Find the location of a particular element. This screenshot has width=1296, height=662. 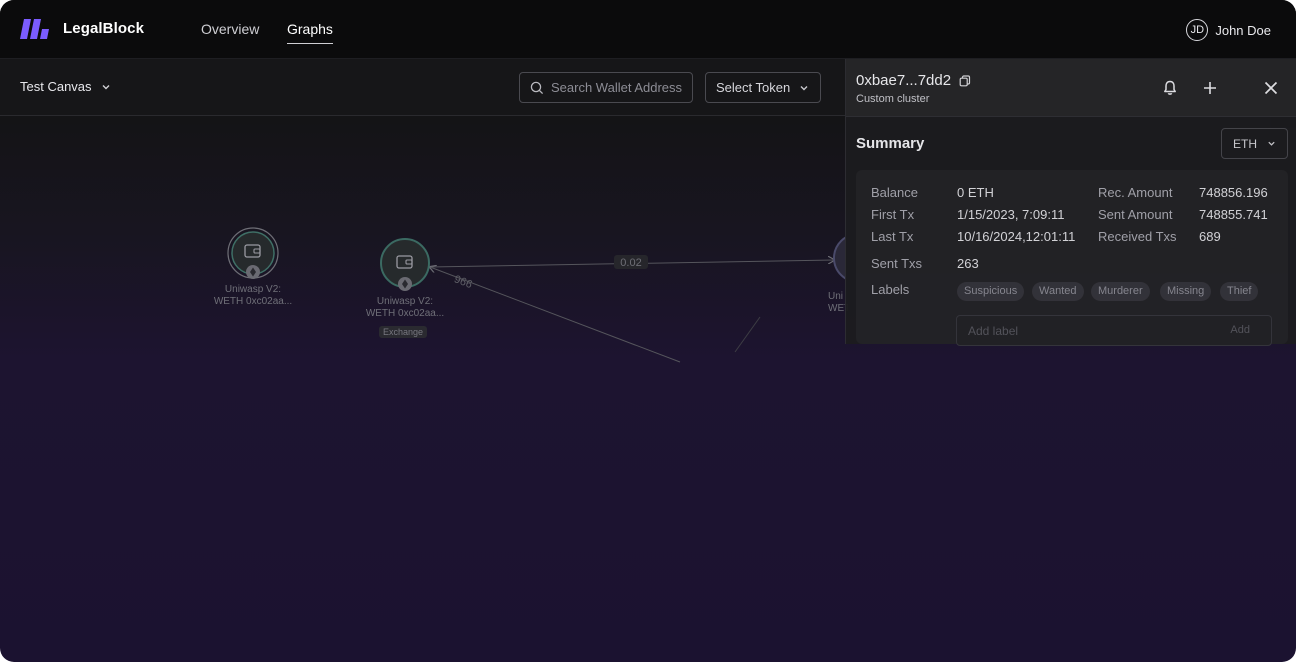

panel-header: 0xbae7...7dd2 Custom cluster is located at coordinates (1071, 88).